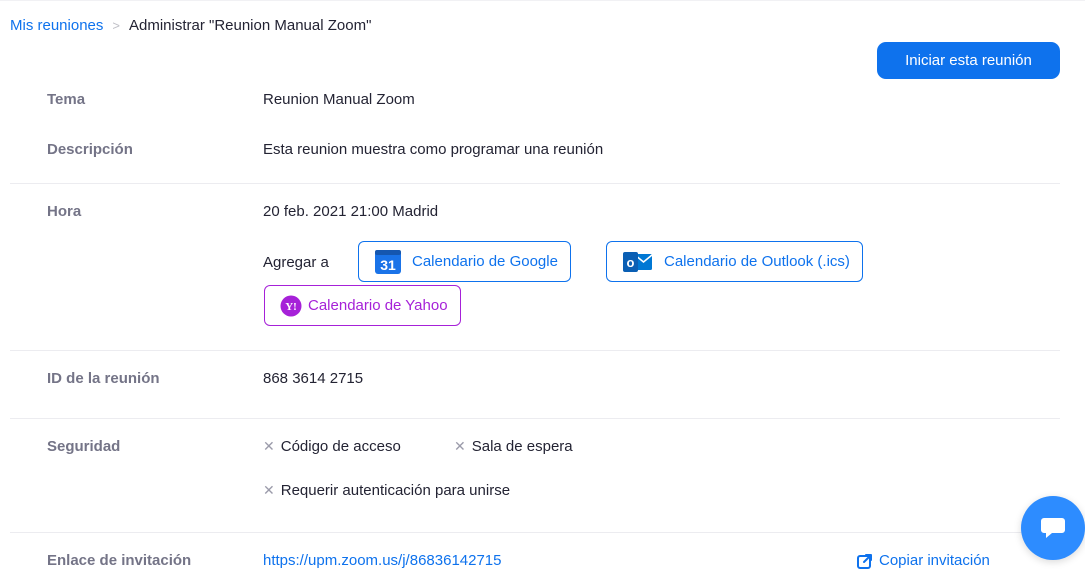 Image resolution: width=1085 pixels, height=569 pixels. What do you see at coordinates (296, 262) in the screenshot?
I see `add-to-calendar-label: Agregar a` at bounding box center [296, 262].